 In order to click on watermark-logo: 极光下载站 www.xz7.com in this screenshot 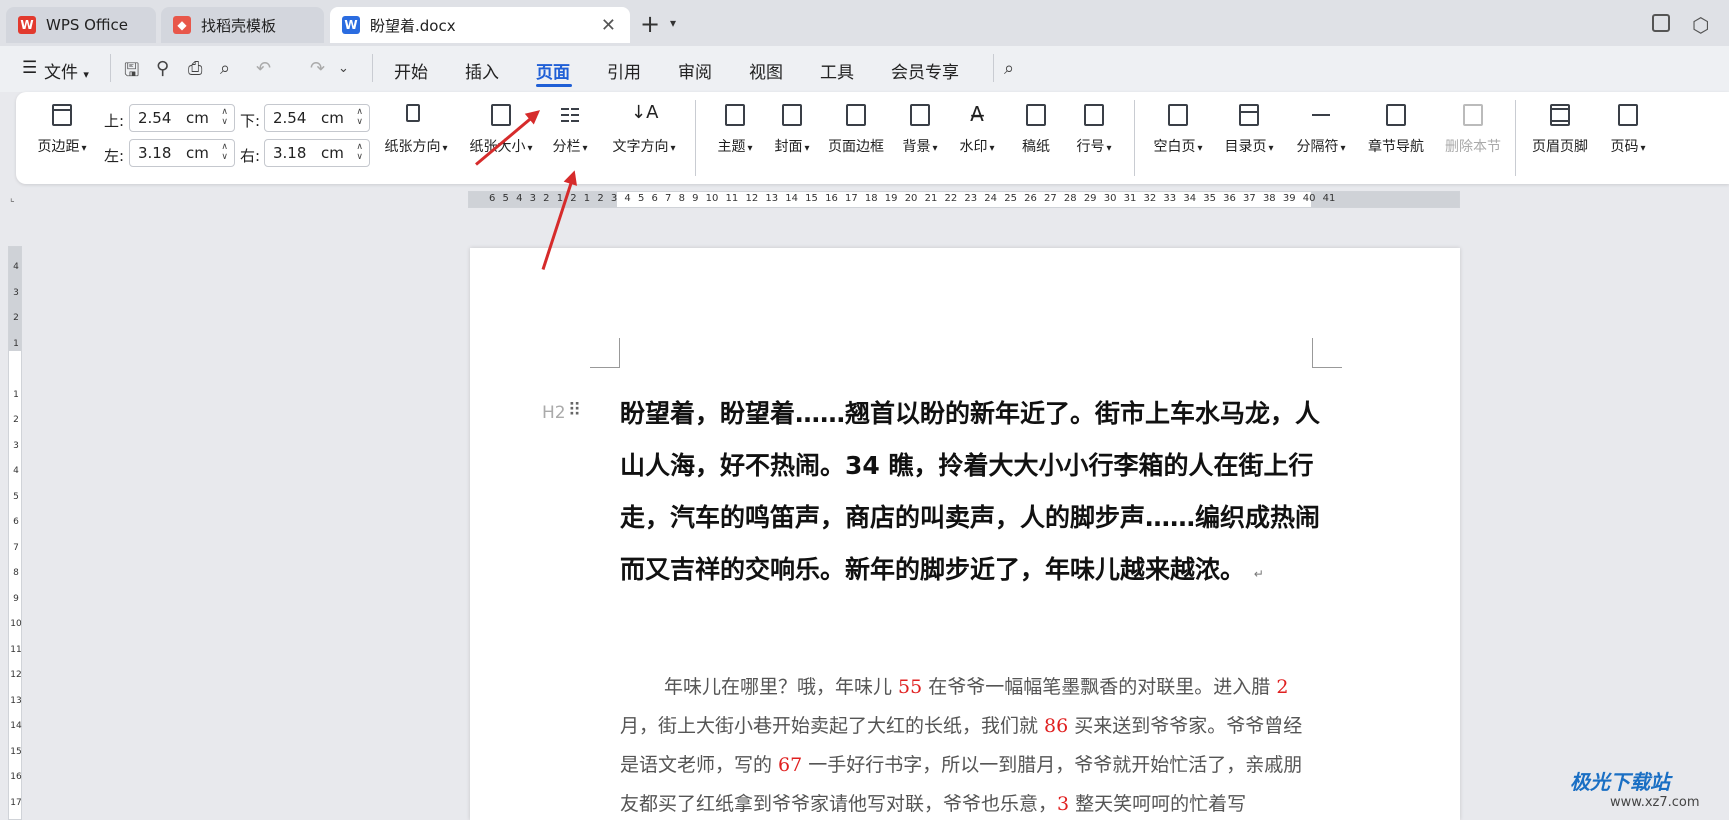, I will do `click(1635, 788)`.